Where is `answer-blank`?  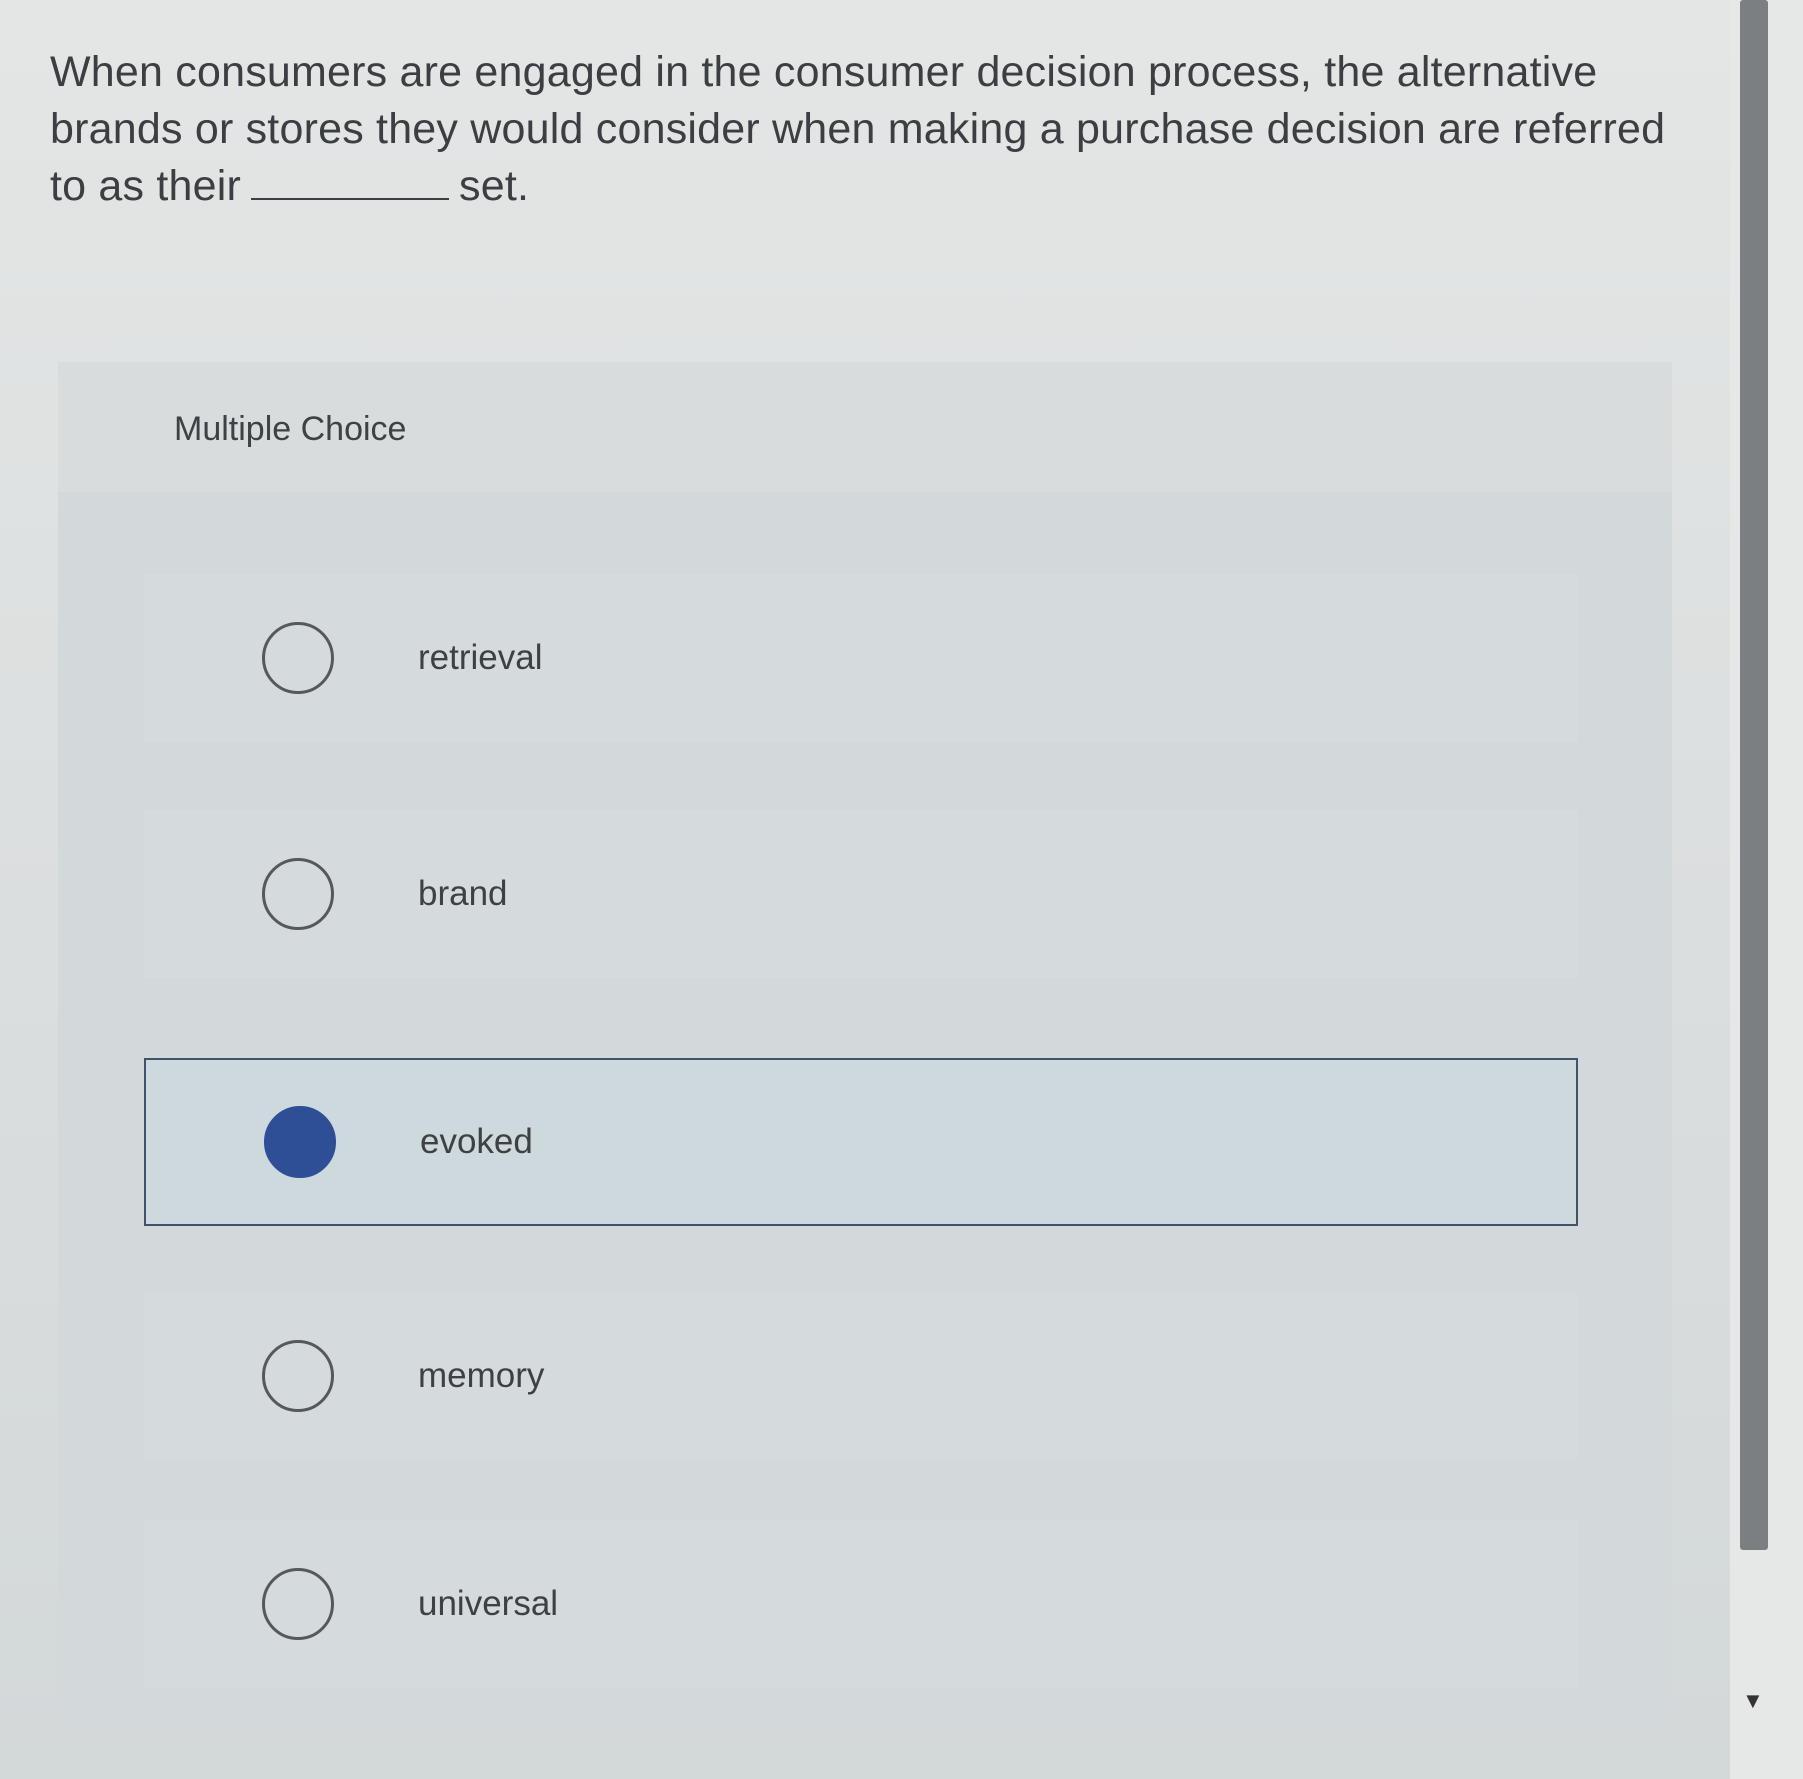 answer-blank is located at coordinates (350, 179).